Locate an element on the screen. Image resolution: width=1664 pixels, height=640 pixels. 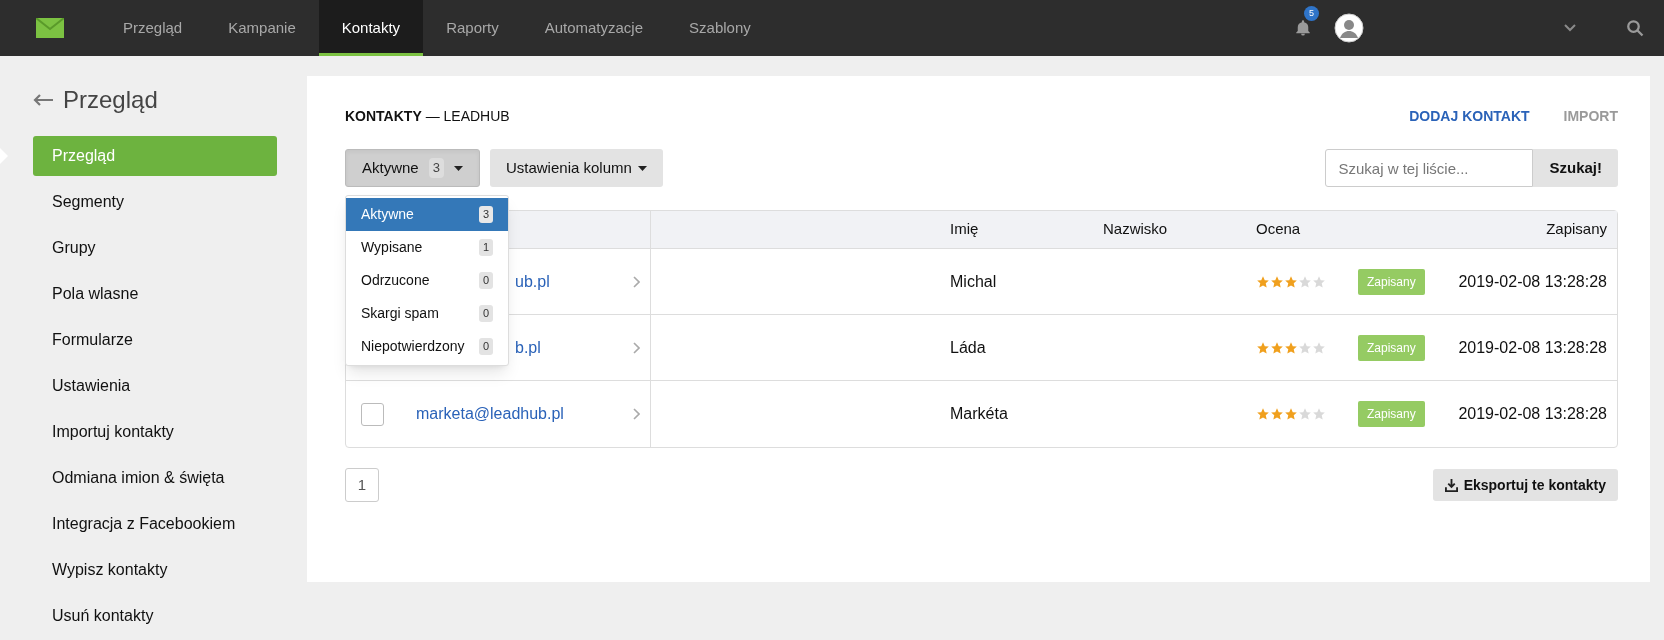
filter-option: Niepotwierdzony 0 is located at coordinates (427, 346).